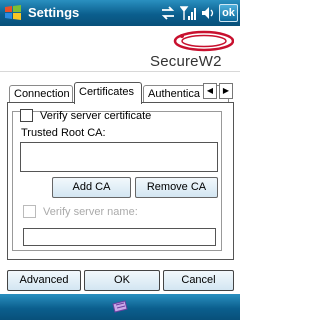  I want to click on trusted-root-ca-list, so click(119, 157).